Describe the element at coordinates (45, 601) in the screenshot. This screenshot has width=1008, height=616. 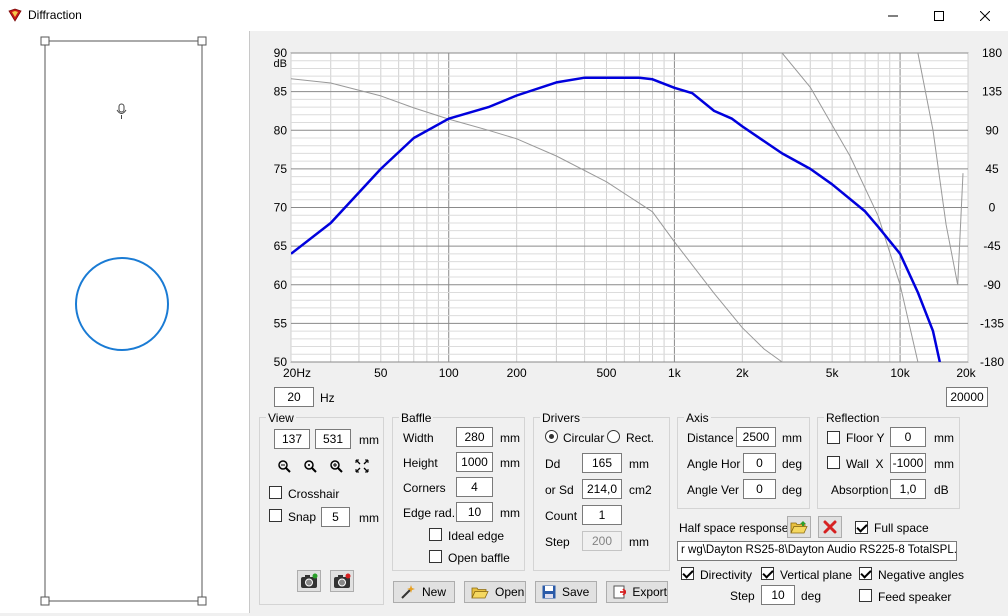
I see `handle-bottom-left` at that location.